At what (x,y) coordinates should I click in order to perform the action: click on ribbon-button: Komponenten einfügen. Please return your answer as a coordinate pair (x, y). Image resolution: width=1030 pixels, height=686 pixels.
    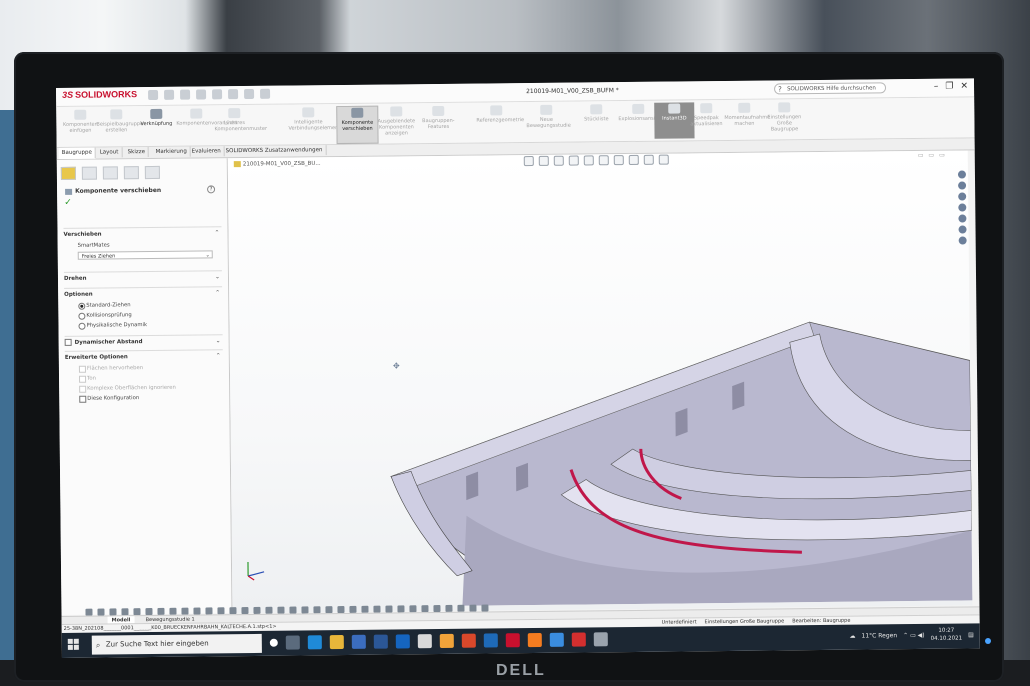
    Looking at the image, I should click on (80, 127).